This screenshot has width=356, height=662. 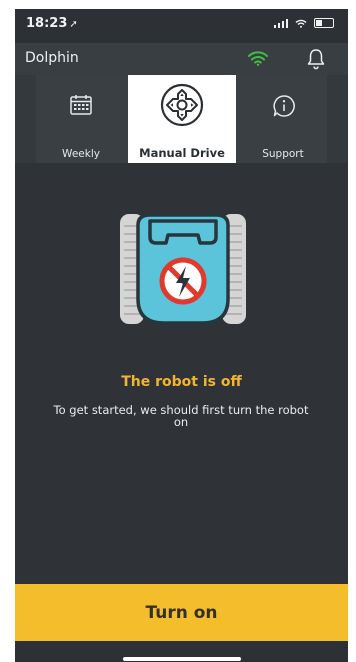 I want to click on home-indicator, so click(x=182, y=659).